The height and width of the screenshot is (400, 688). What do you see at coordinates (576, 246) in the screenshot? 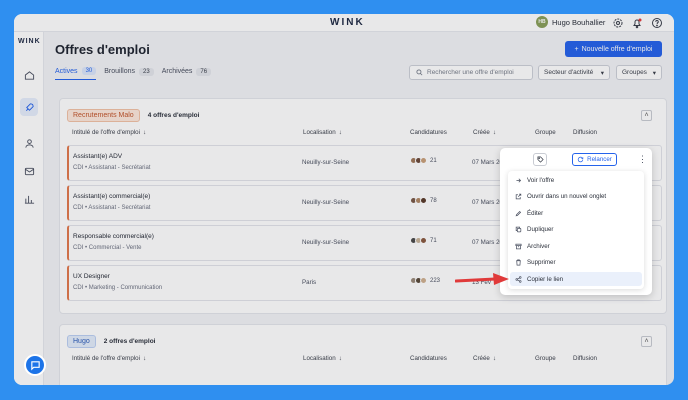
I see `menu-item-archive: Archiver` at bounding box center [576, 246].